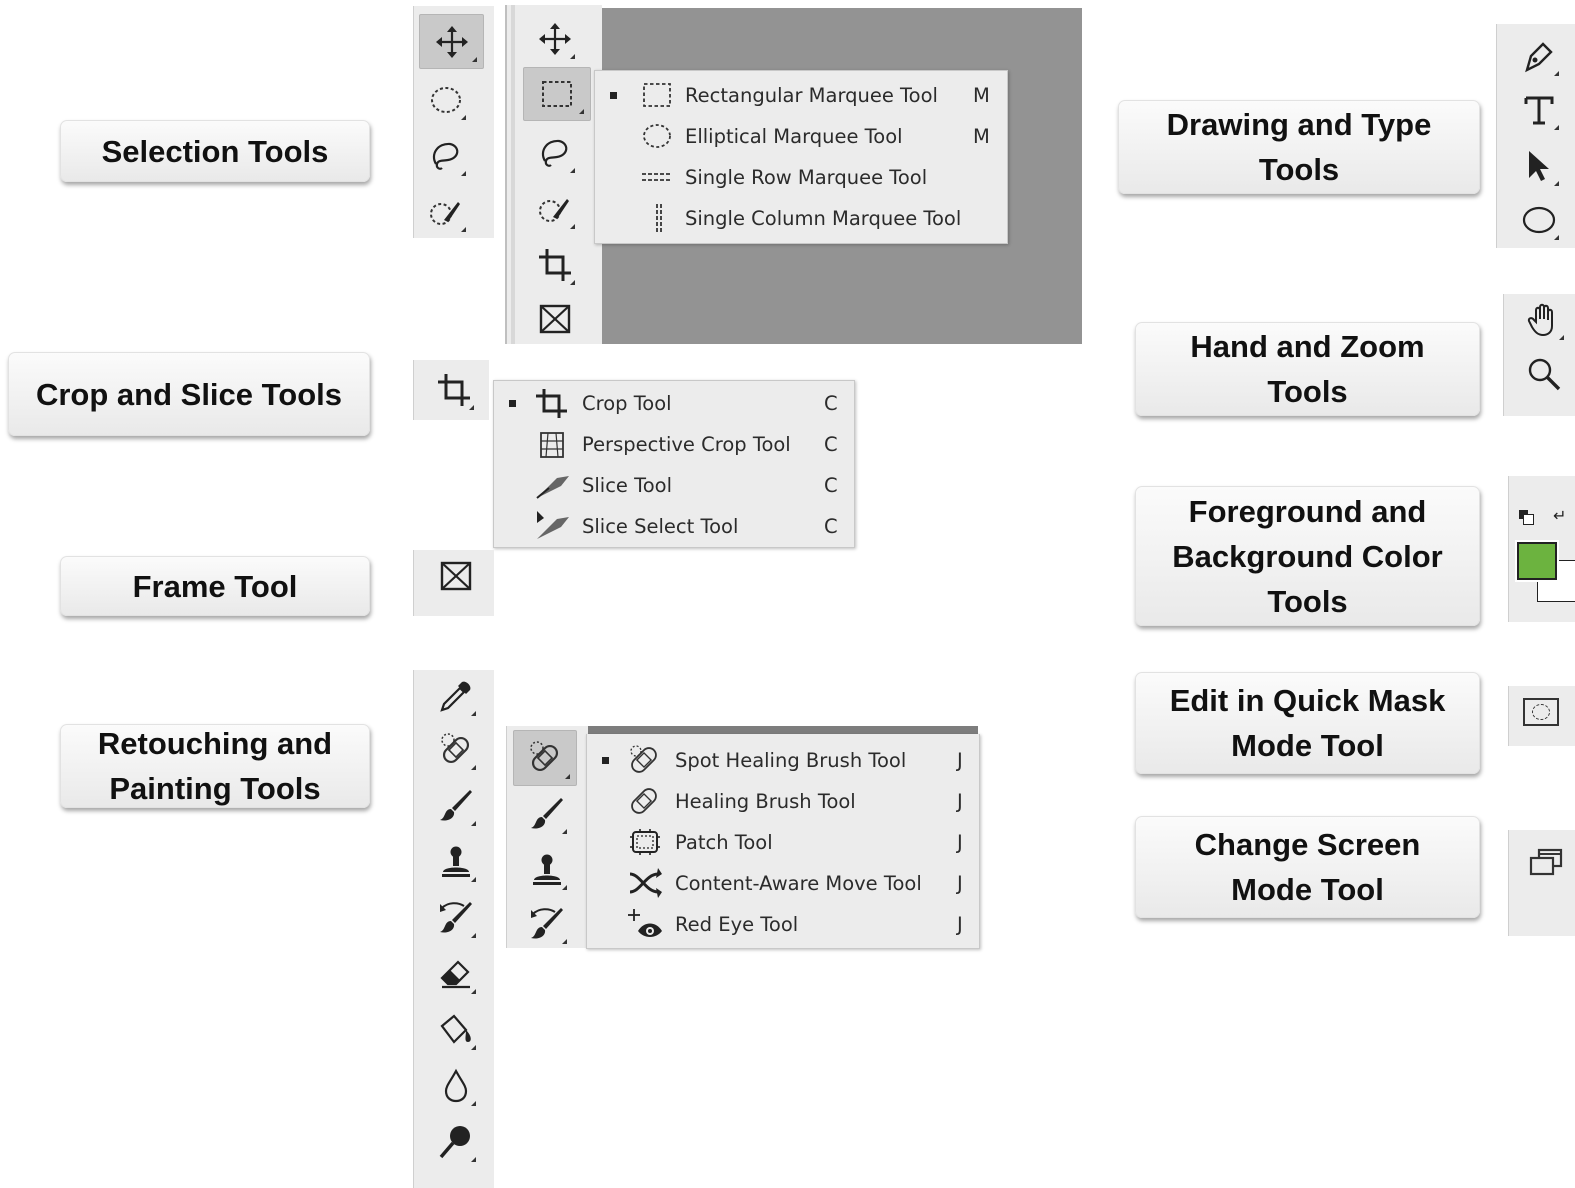 The image size is (1575, 1188). What do you see at coordinates (456, 576) in the screenshot?
I see `frame-tool-strip` at bounding box center [456, 576].